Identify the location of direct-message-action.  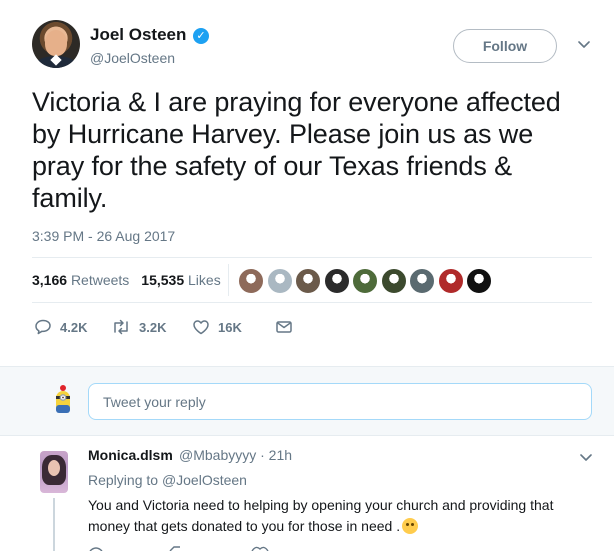
(284, 327).